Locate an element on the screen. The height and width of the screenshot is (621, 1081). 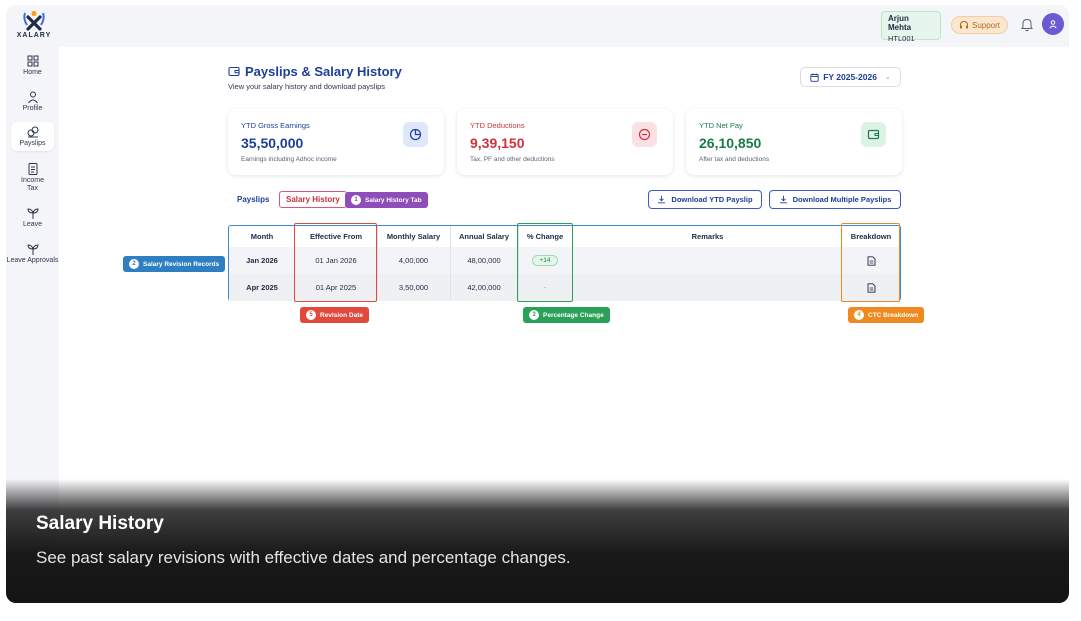
sidebar-item-label: Leave Approvals is located at coordinates (32, 260).